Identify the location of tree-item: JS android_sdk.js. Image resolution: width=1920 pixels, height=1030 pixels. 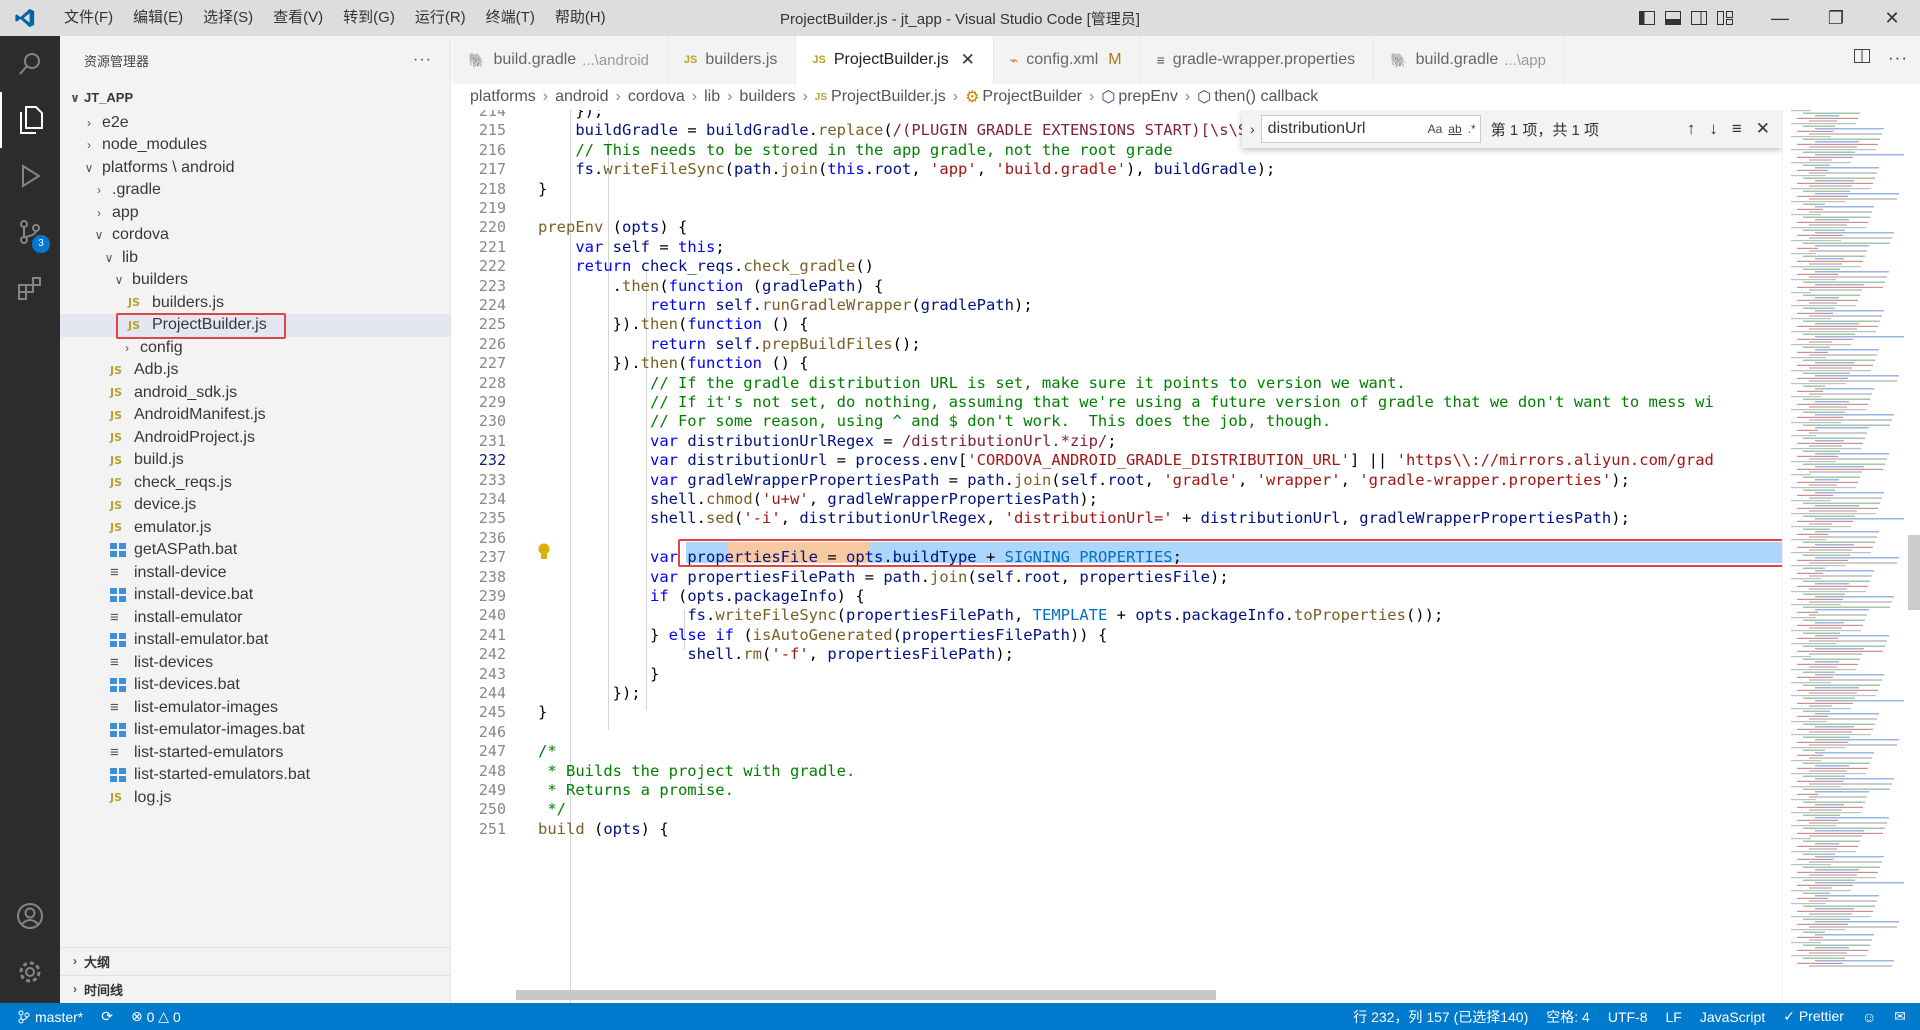
(255, 393).